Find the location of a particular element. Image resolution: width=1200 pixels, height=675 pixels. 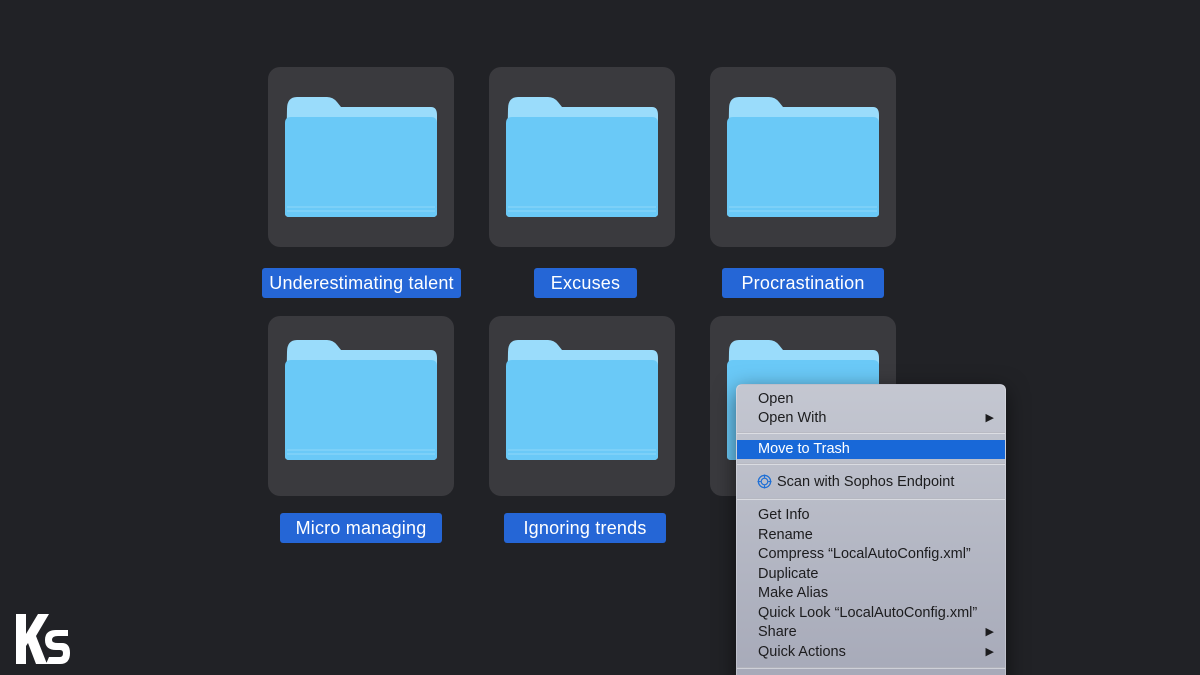

folder-label-ignoring-trends: Ignoring trends is located at coordinates (585, 528).